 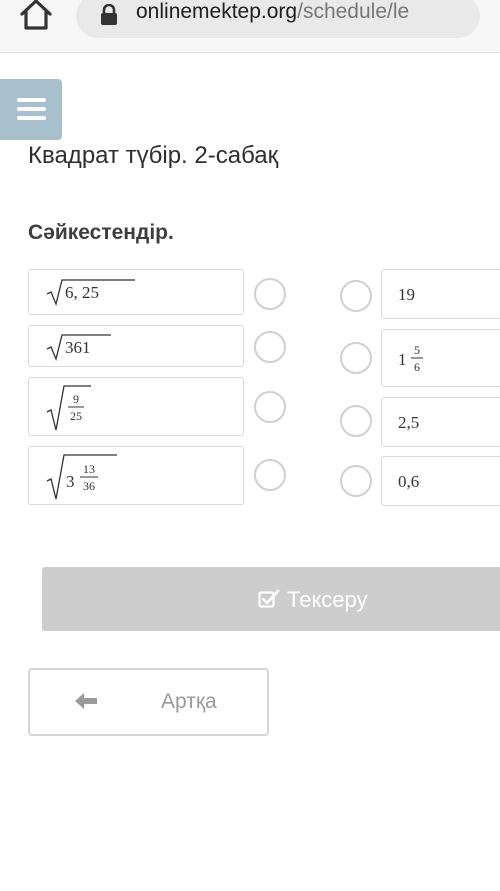 What do you see at coordinates (70, 481) in the screenshot?
I see `mixed-whole: 3` at bounding box center [70, 481].